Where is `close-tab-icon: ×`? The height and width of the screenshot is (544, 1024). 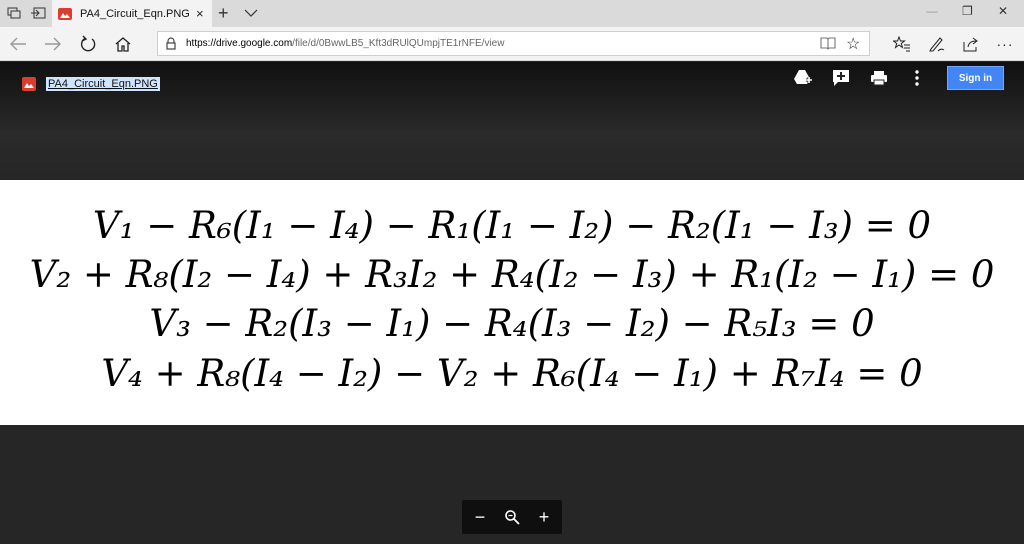
close-tab-icon: × is located at coordinates (200, 13).